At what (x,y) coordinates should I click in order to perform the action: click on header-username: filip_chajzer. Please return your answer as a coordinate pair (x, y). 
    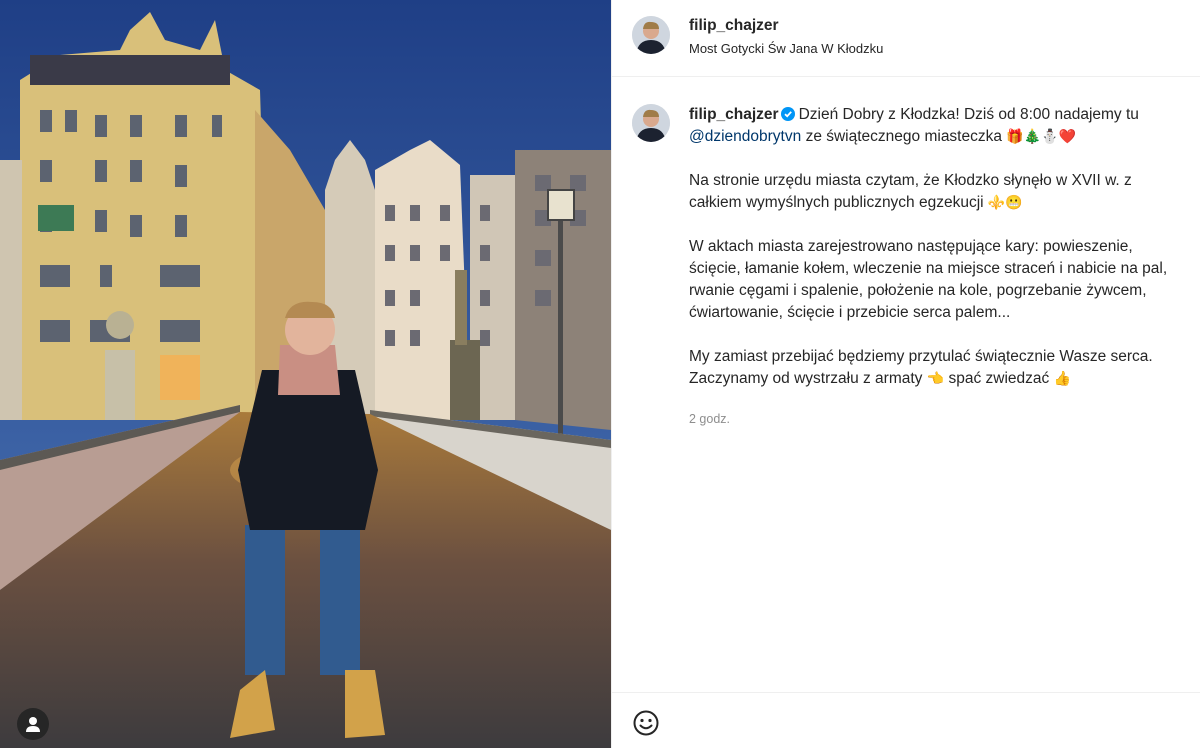
    Looking at the image, I should click on (734, 26).